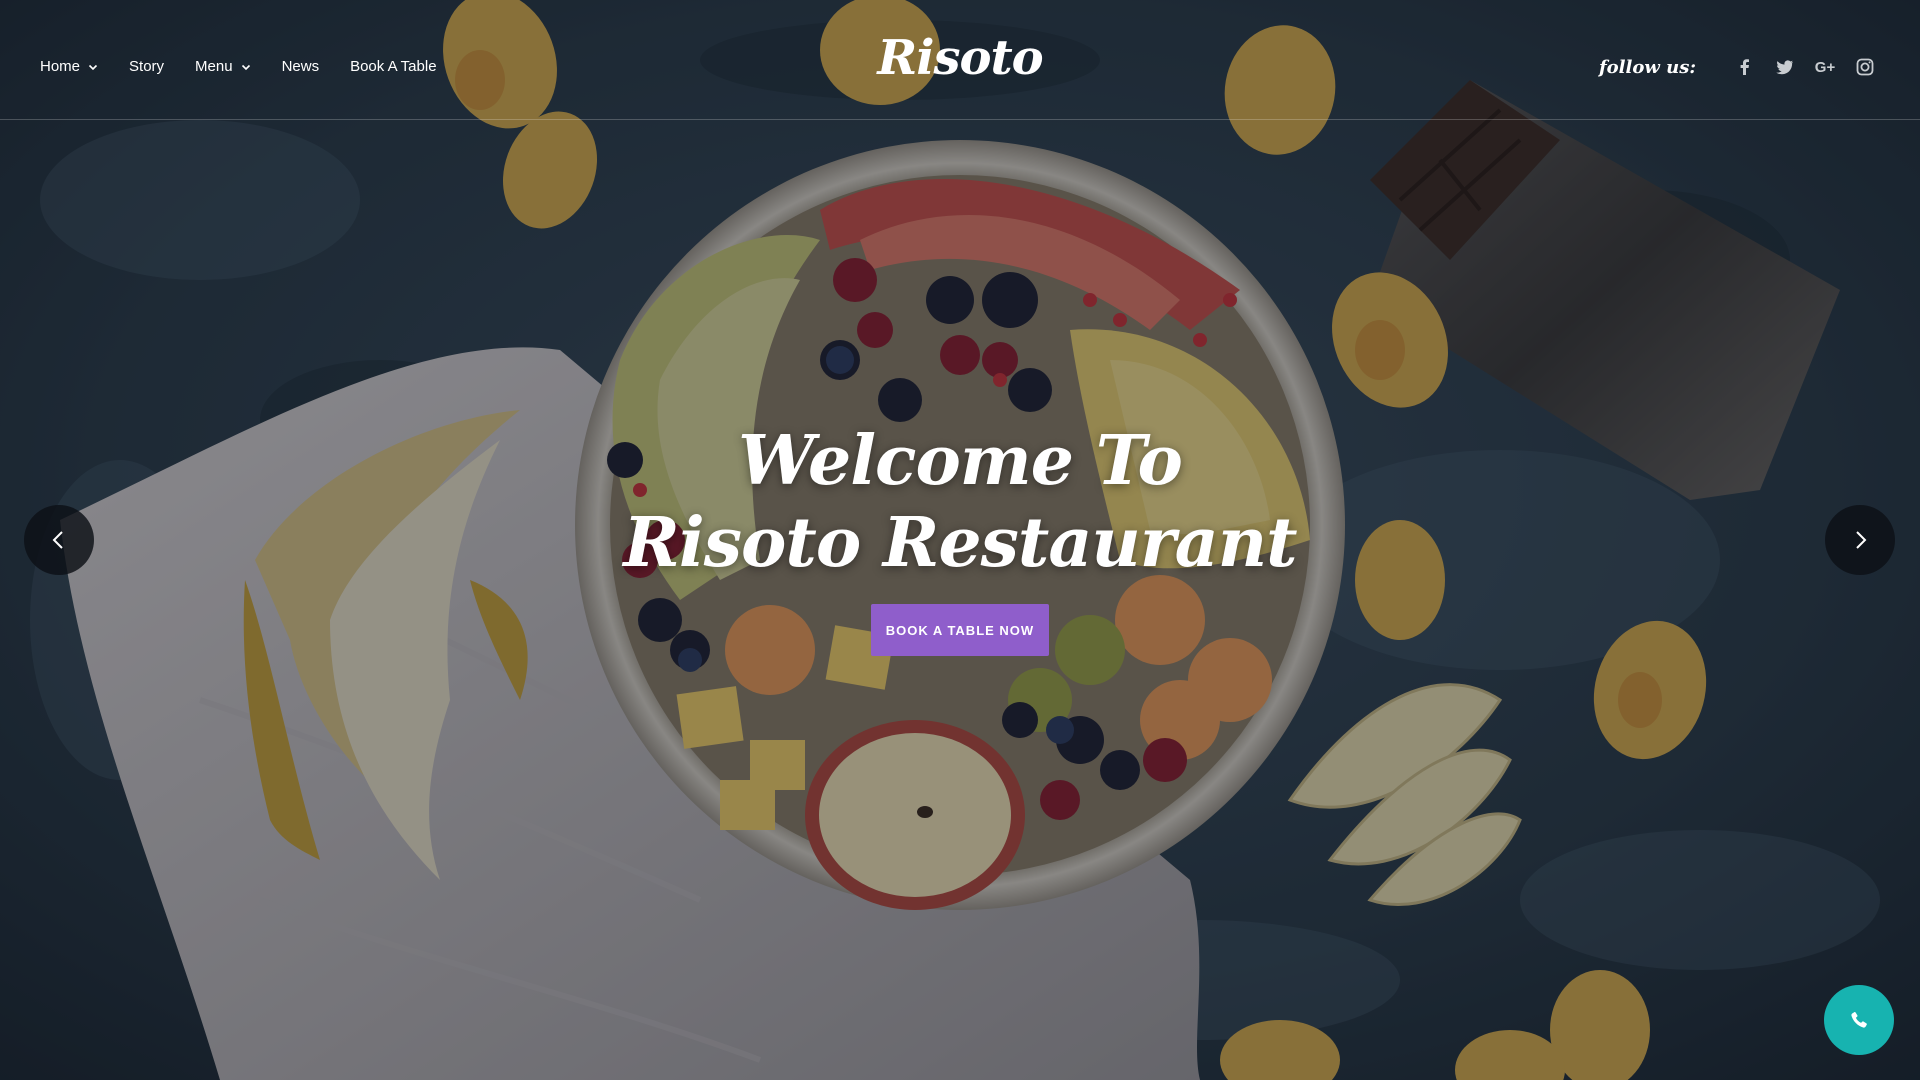  I want to click on nav-item-news: News, so click(301, 66).